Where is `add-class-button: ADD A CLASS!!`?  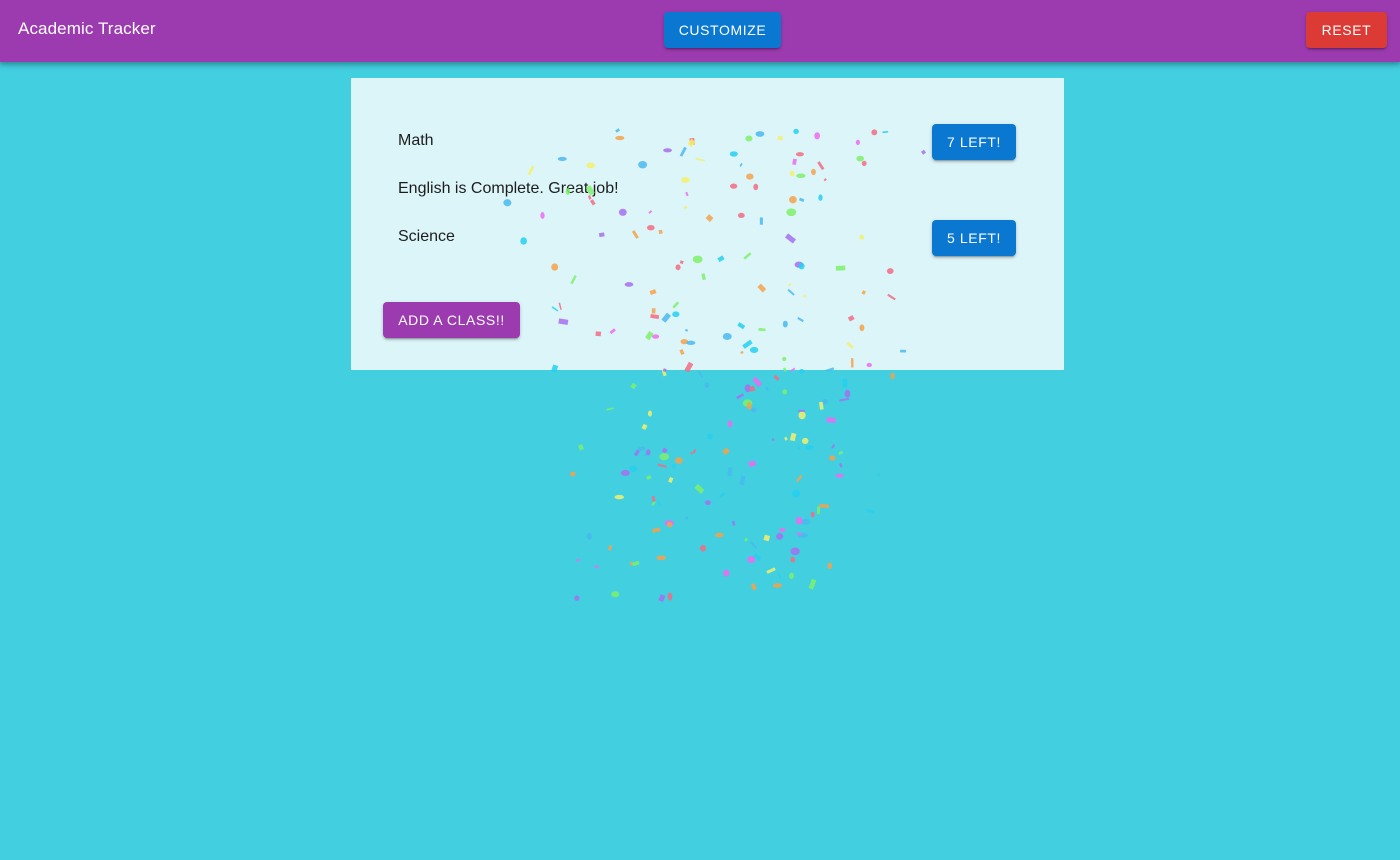
add-class-button: ADD A CLASS!! is located at coordinates (451, 320).